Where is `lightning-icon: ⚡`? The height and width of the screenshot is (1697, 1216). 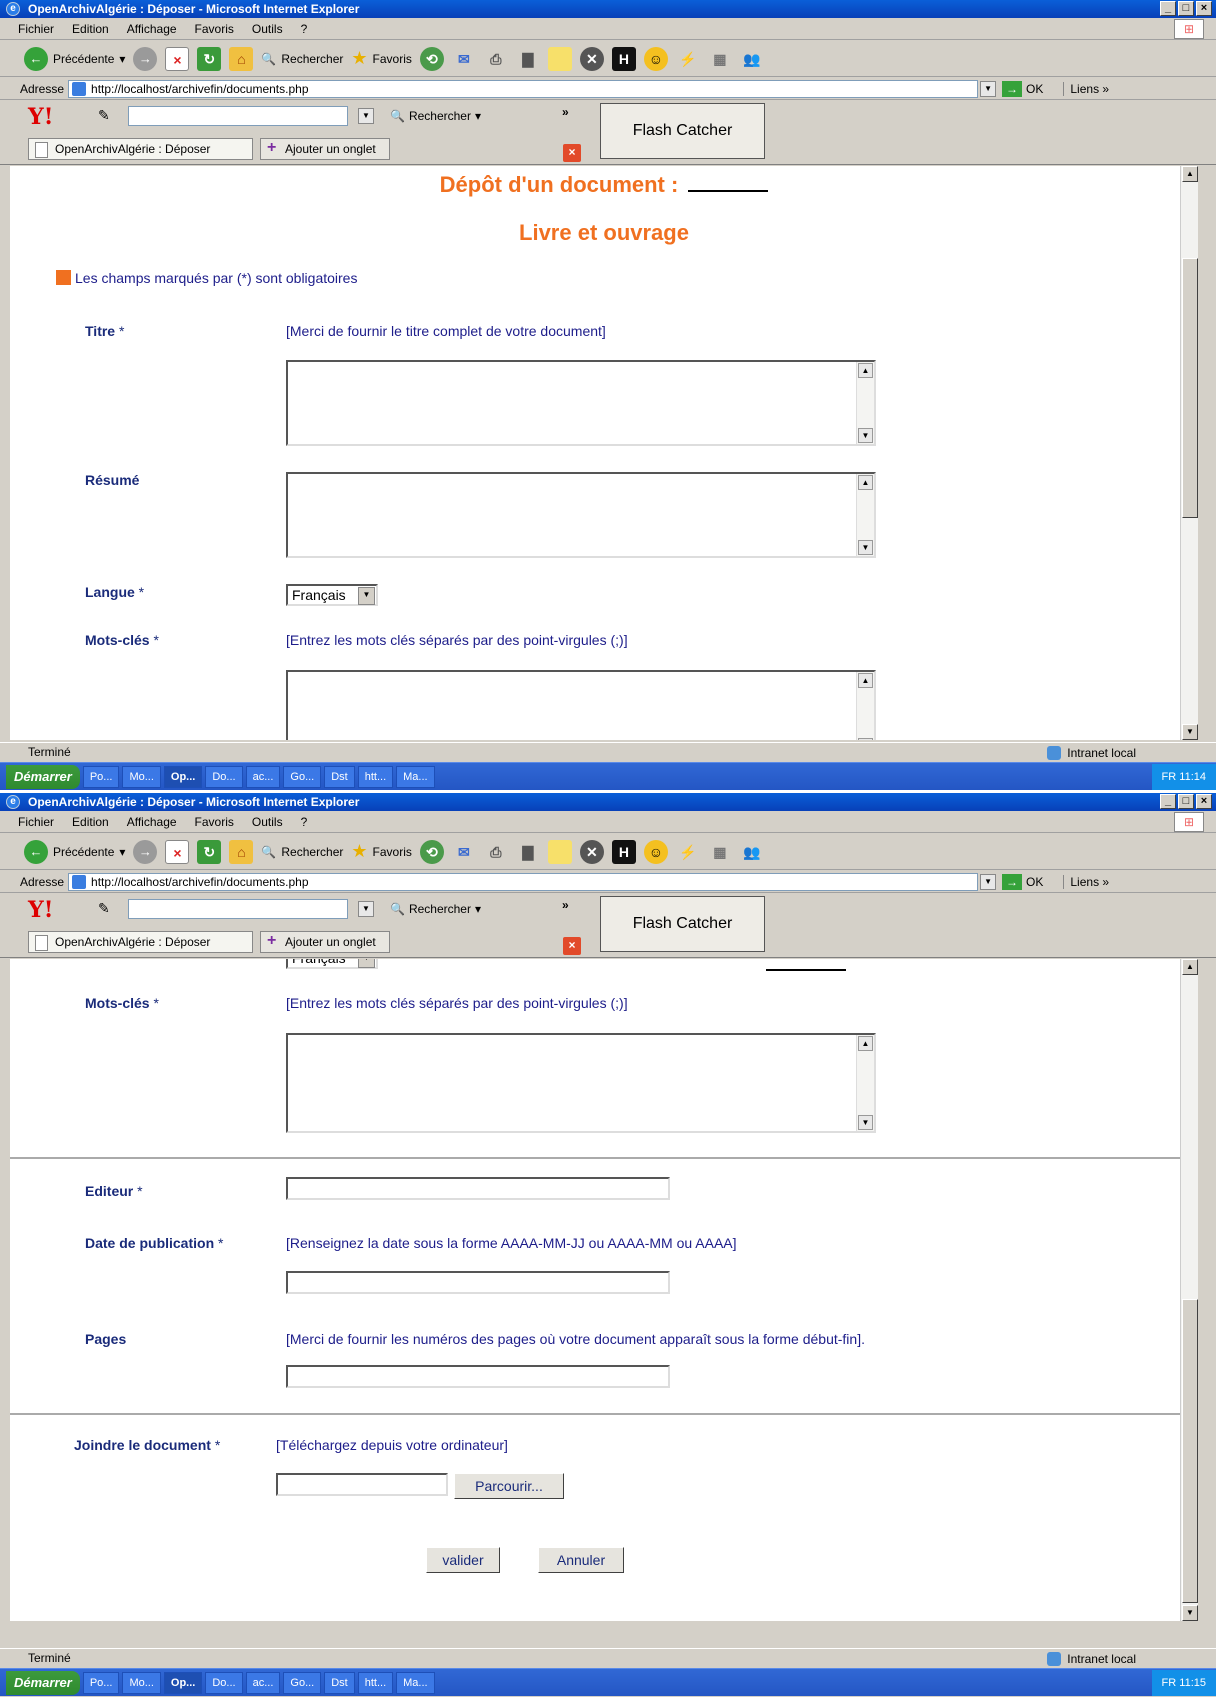
lightning-icon: ⚡ is located at coordinates (688, 852).